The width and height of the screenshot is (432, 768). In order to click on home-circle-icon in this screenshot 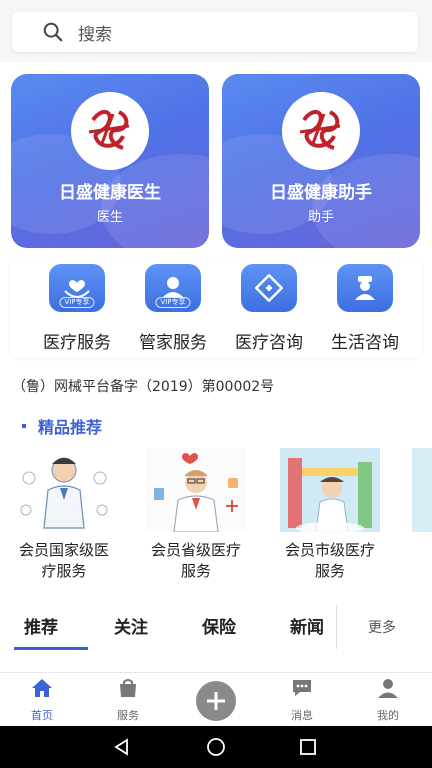, I will do `click(216, 747)`.